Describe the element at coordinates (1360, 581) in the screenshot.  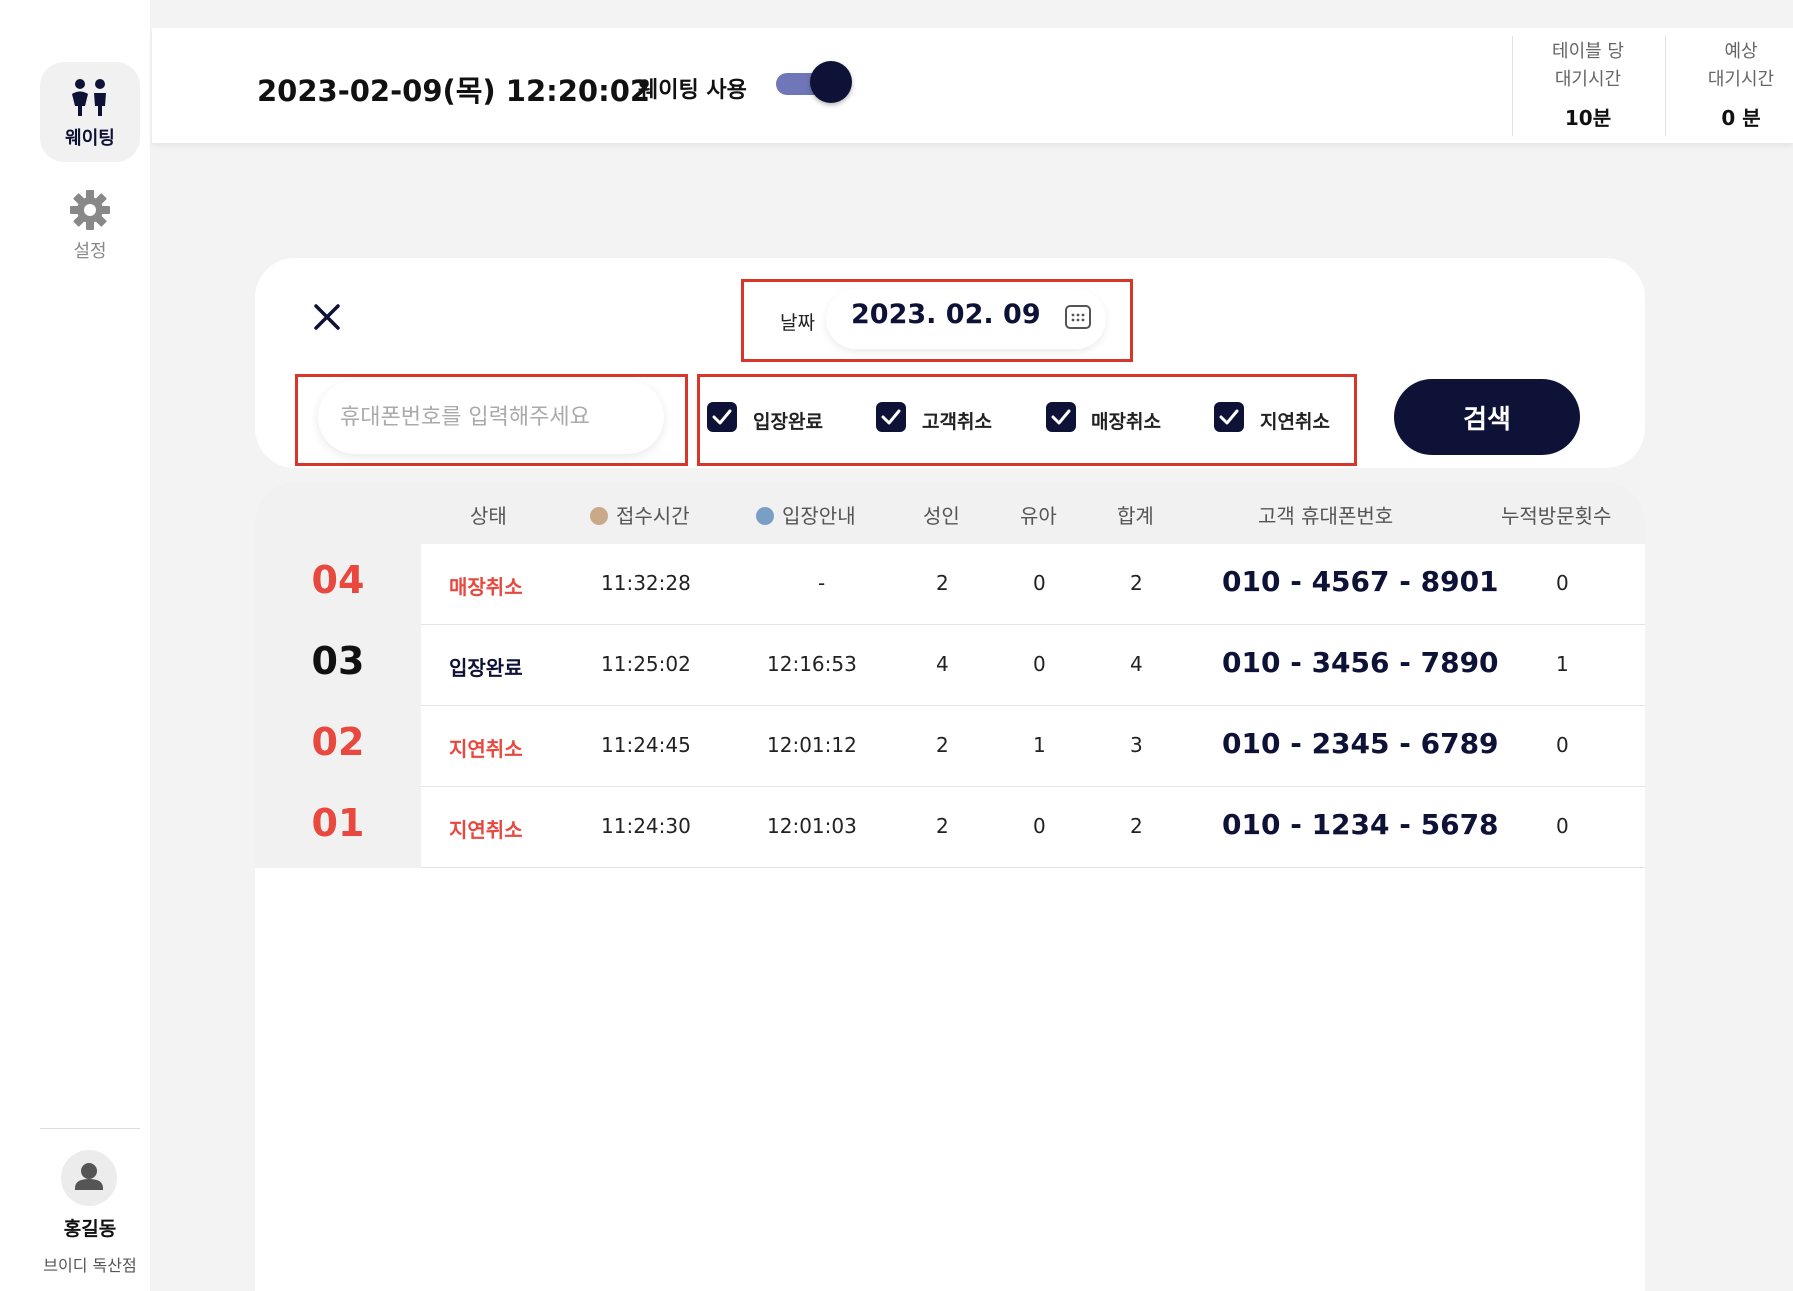
I see `phone-cell: 010 - 4567 - 8901` at that location.